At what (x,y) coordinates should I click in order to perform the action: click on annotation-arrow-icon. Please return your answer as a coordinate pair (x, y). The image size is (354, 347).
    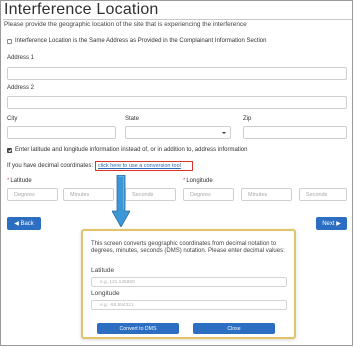
    Looking at the image, I should click on (121, 201).